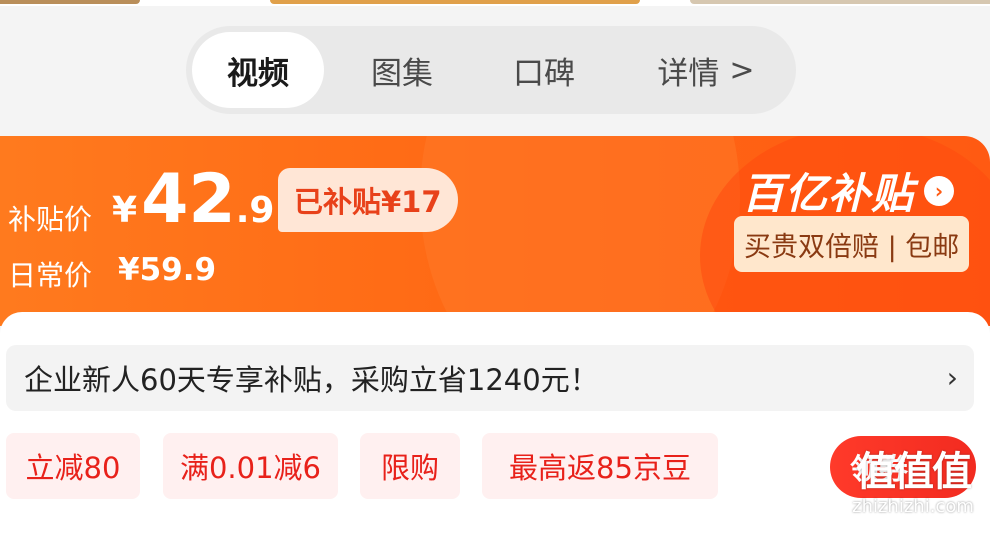  What do you see at coordinates (50, 219) in the screenshot?
I see `subsidy-price-label: 补贴价` at bounding box center [50, 219].